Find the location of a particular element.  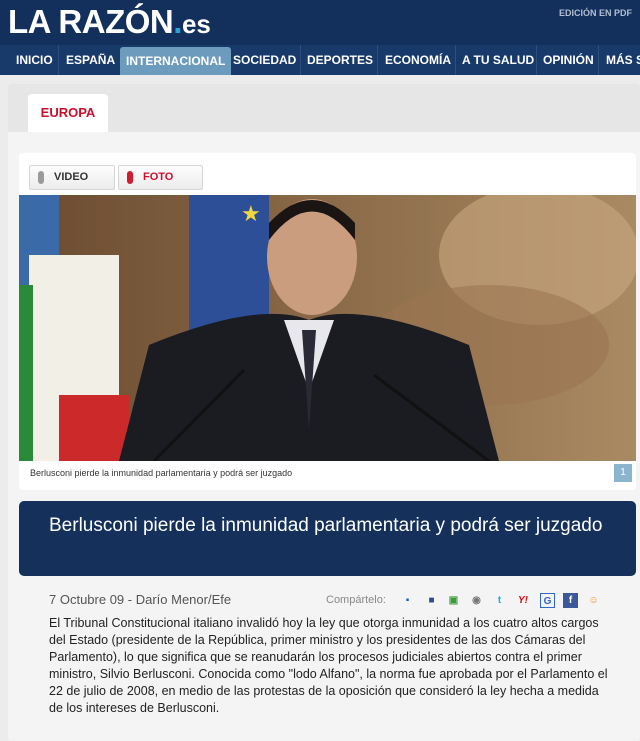

photo-tab-button: FOTO is located at coordinates (160, 177).